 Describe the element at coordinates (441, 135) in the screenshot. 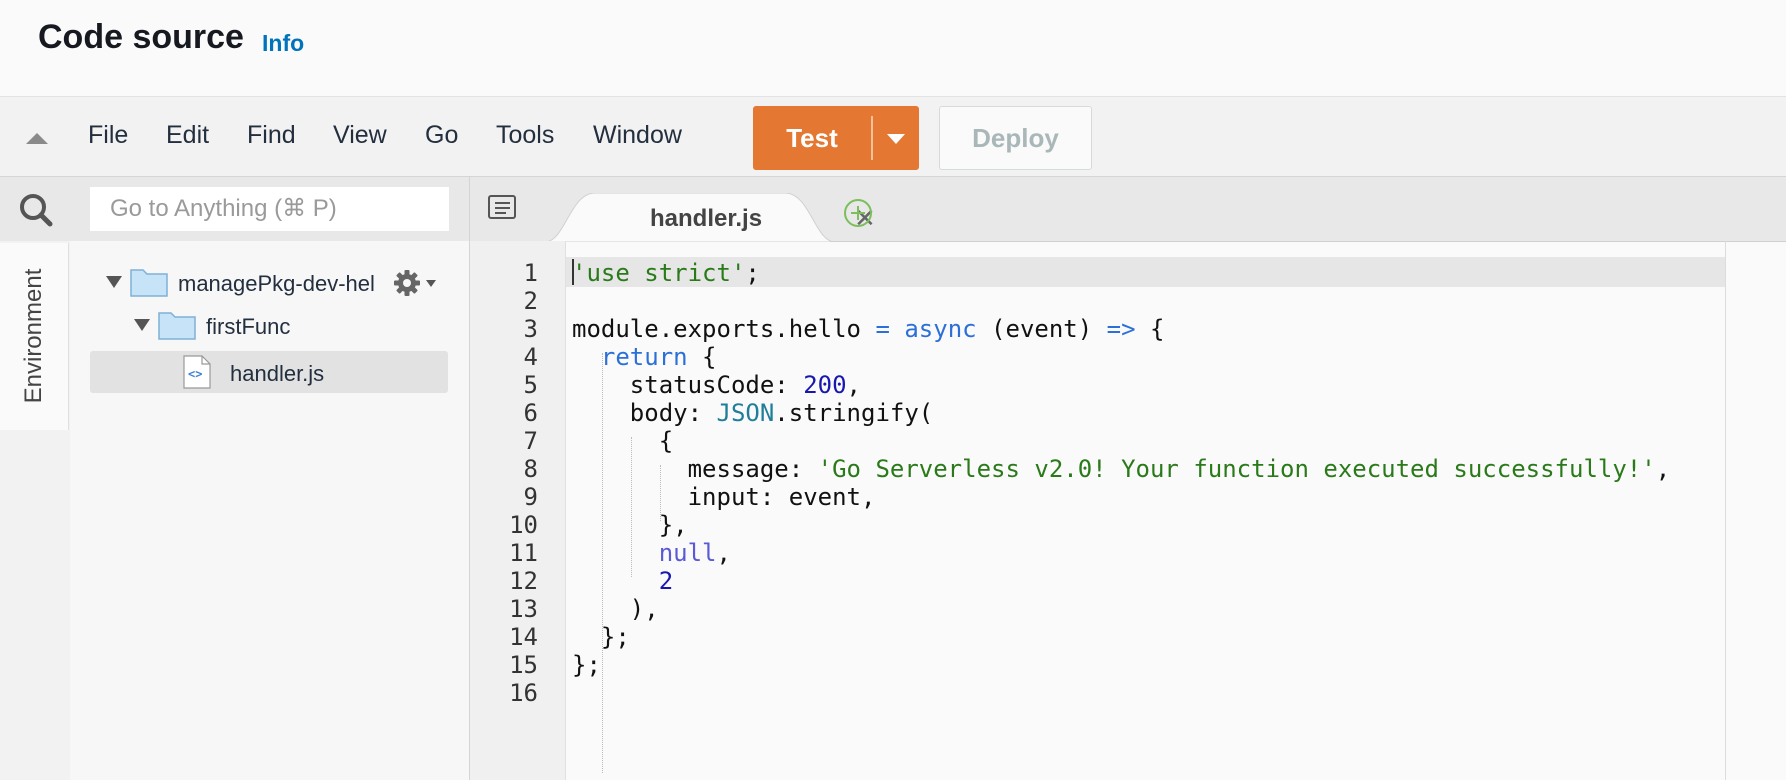

I see `menu-go: Go` at that location.